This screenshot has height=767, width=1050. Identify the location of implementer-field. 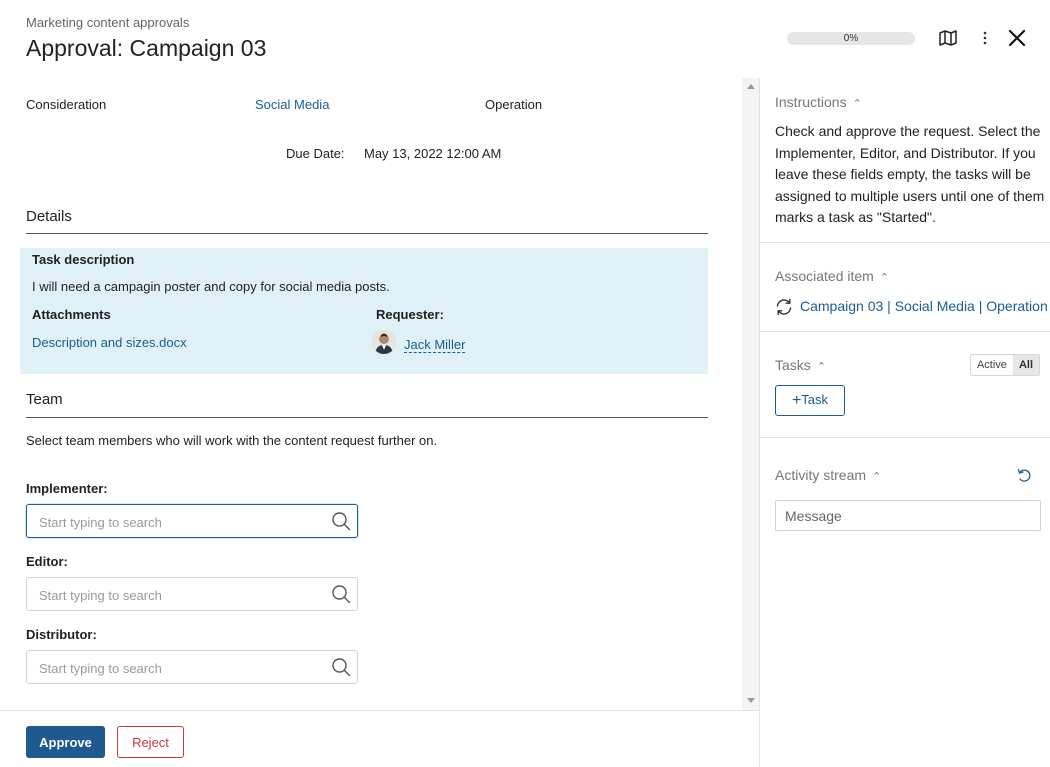
(192, 521).